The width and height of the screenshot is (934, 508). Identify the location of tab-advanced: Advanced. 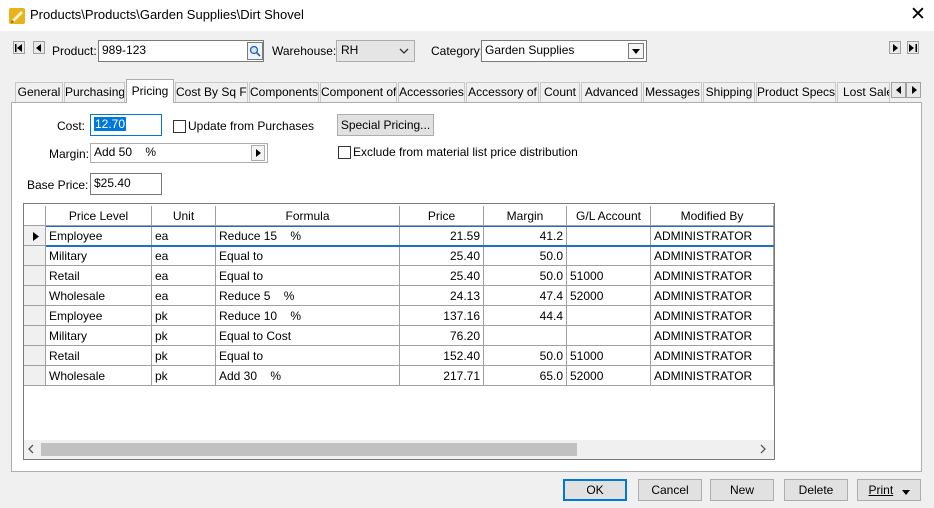
(611, 92).